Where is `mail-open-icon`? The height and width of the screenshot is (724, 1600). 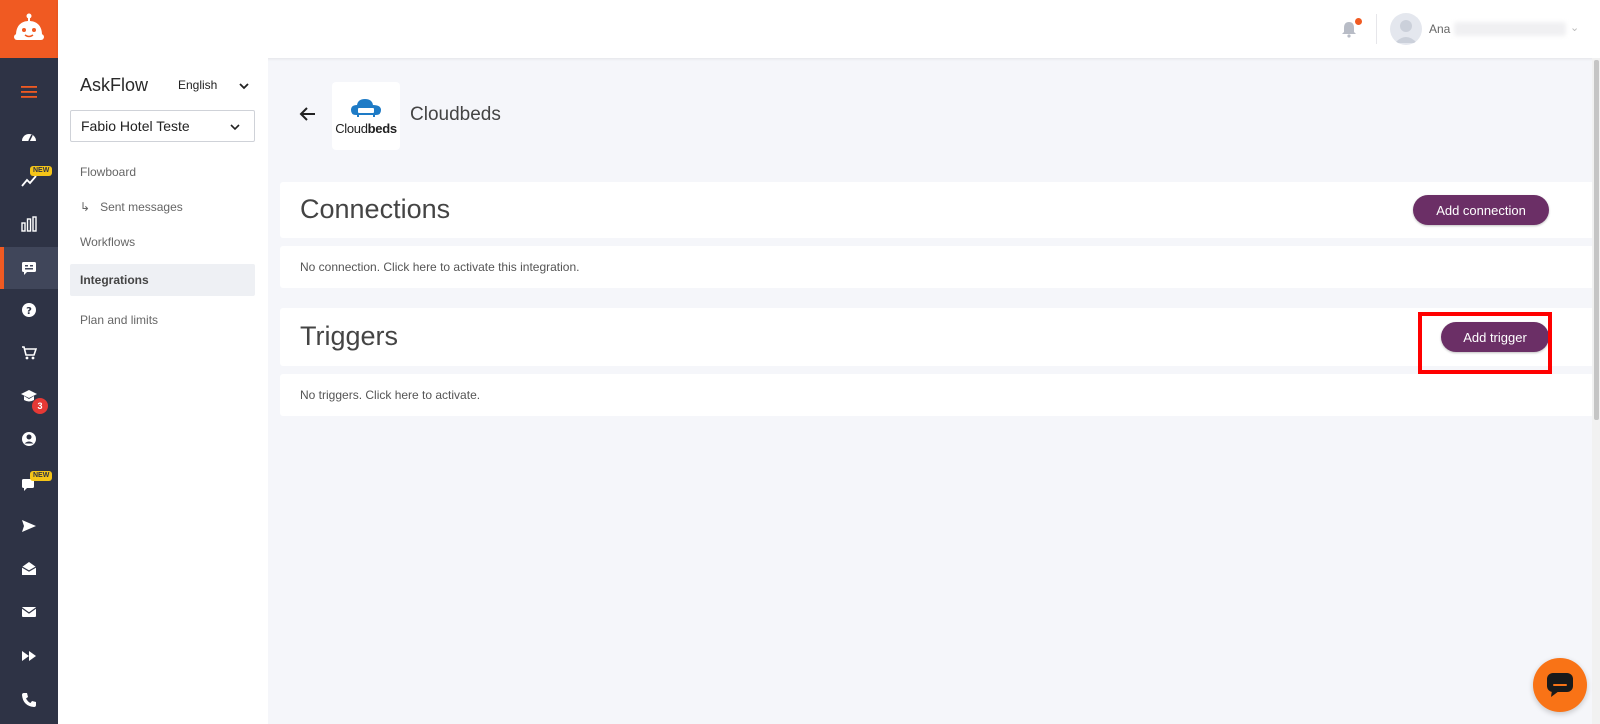
mail-open-icon is located at coordinates (29, 568).